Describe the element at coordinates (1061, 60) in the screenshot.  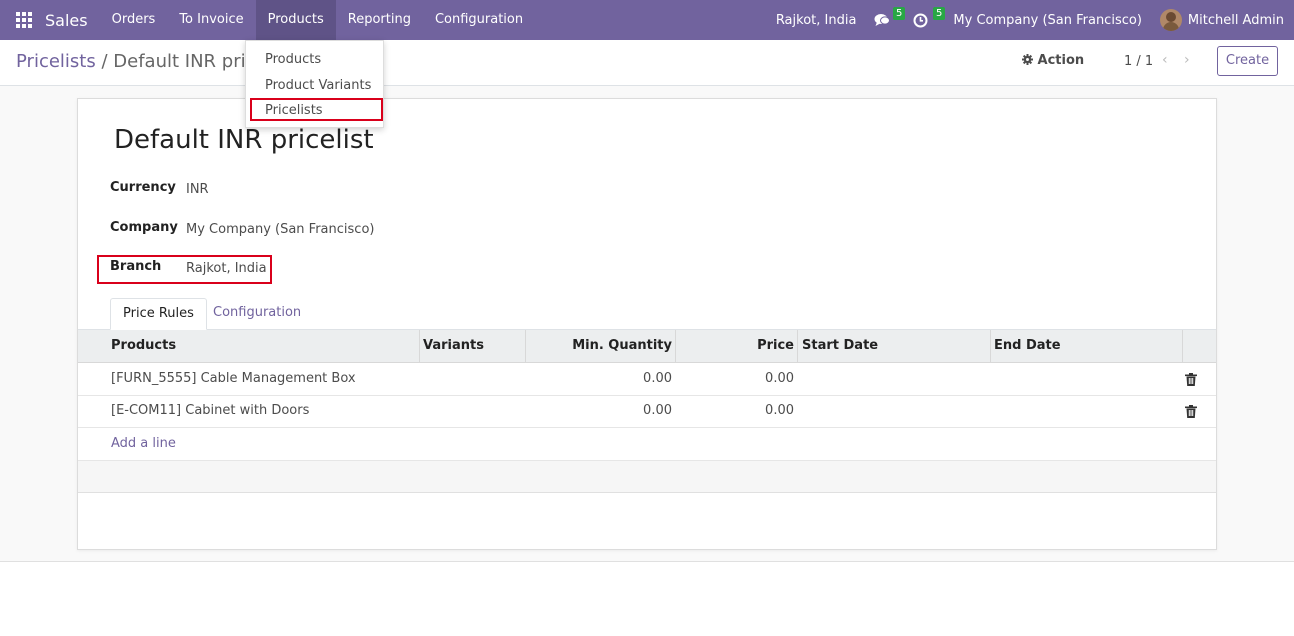
I see `action-label: Action` at that location.